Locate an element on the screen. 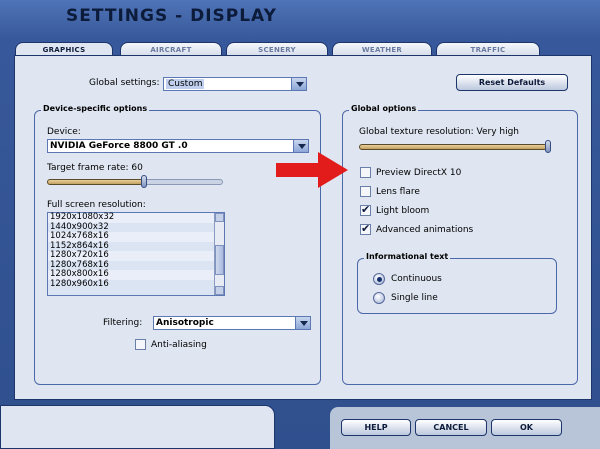 Image resolution: width=600 pixels, height=449 pixels. anti-aliasing-label: Anti-aliasing is located at coordinates (179, 345).